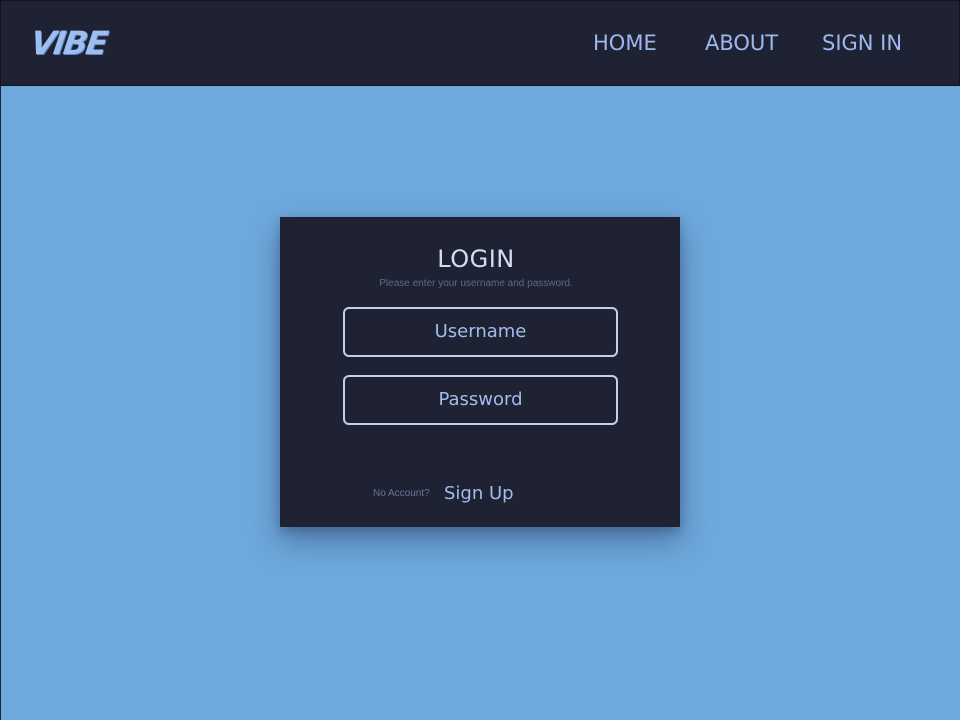 The height and width of the screenshot is (720, 960). Describe the element at coordinates (476, 283) in the screenshot. I see `login-subtitle: Please enter your username and password.` at that location.